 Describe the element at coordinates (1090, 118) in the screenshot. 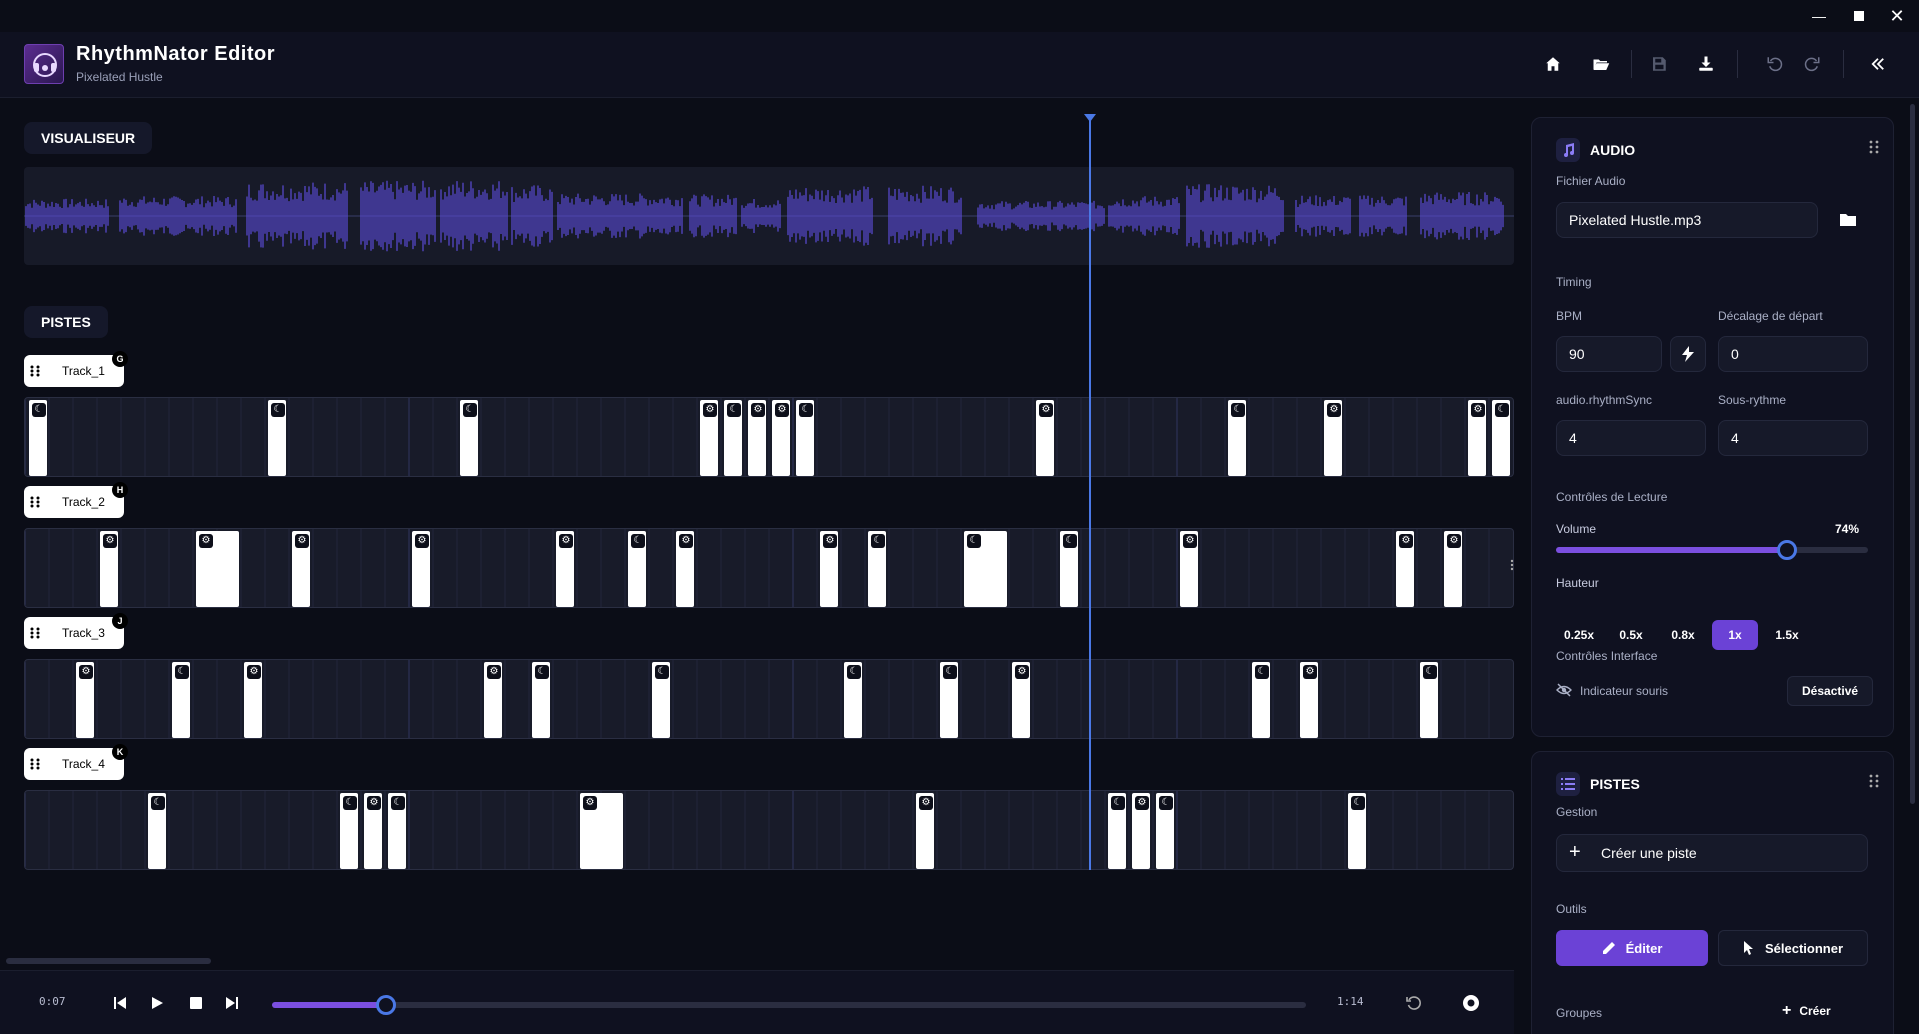

I see `playhead-marker` at that location.